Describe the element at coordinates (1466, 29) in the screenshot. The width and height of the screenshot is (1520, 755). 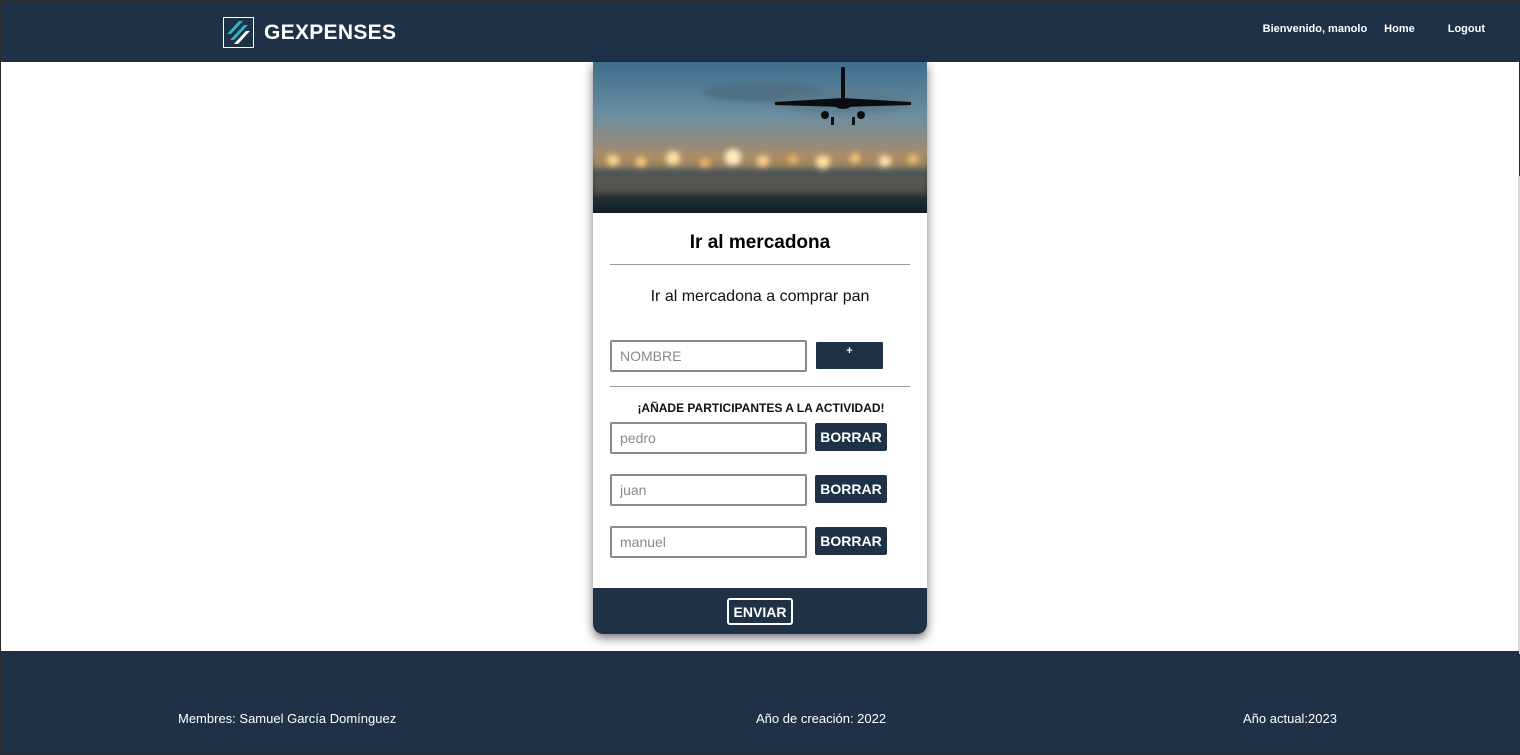
I see `nav-logout-link: Logout` at that location.